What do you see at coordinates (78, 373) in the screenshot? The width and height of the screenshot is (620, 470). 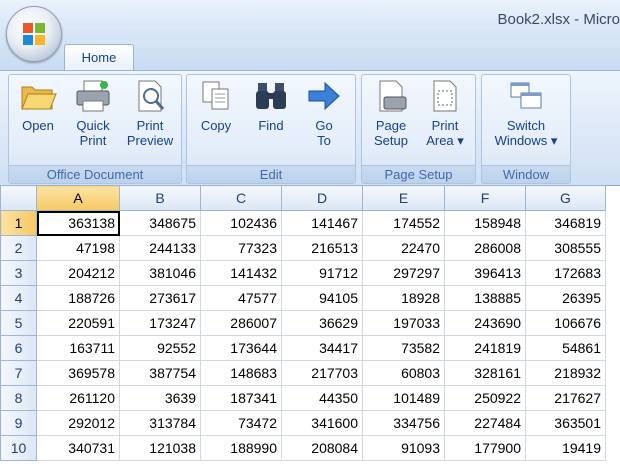 I see `cell-a7: 369578` at bounding box center [78, 373].